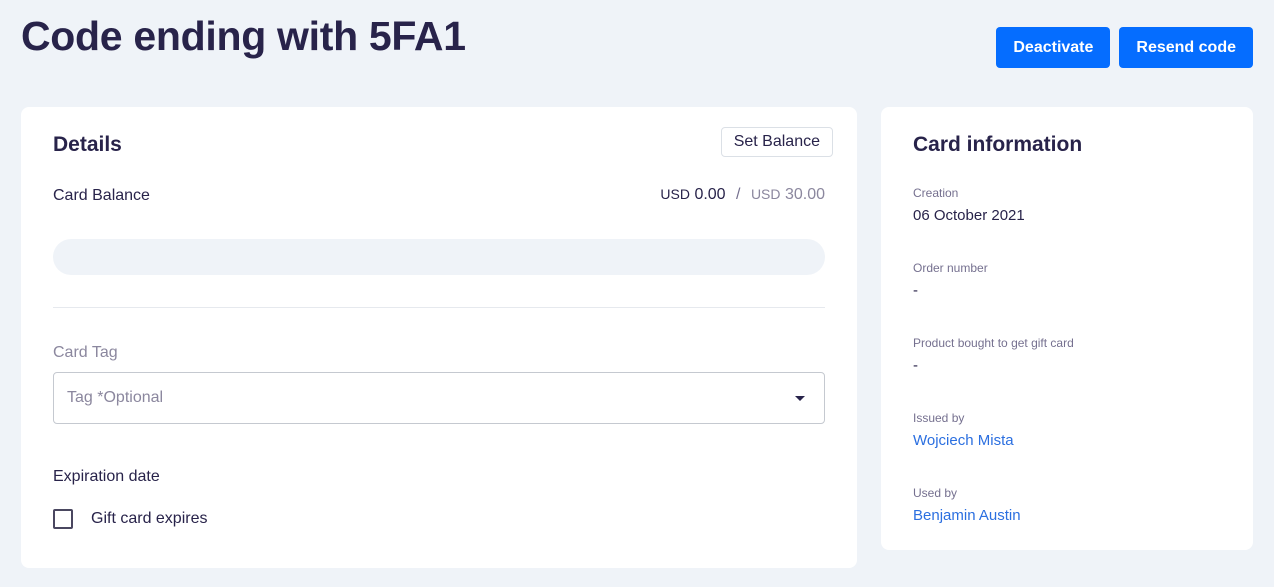  Describe the element at coordinates (765, 194) in the screenshot. I see `initial-balance-currency: USD` at that location.